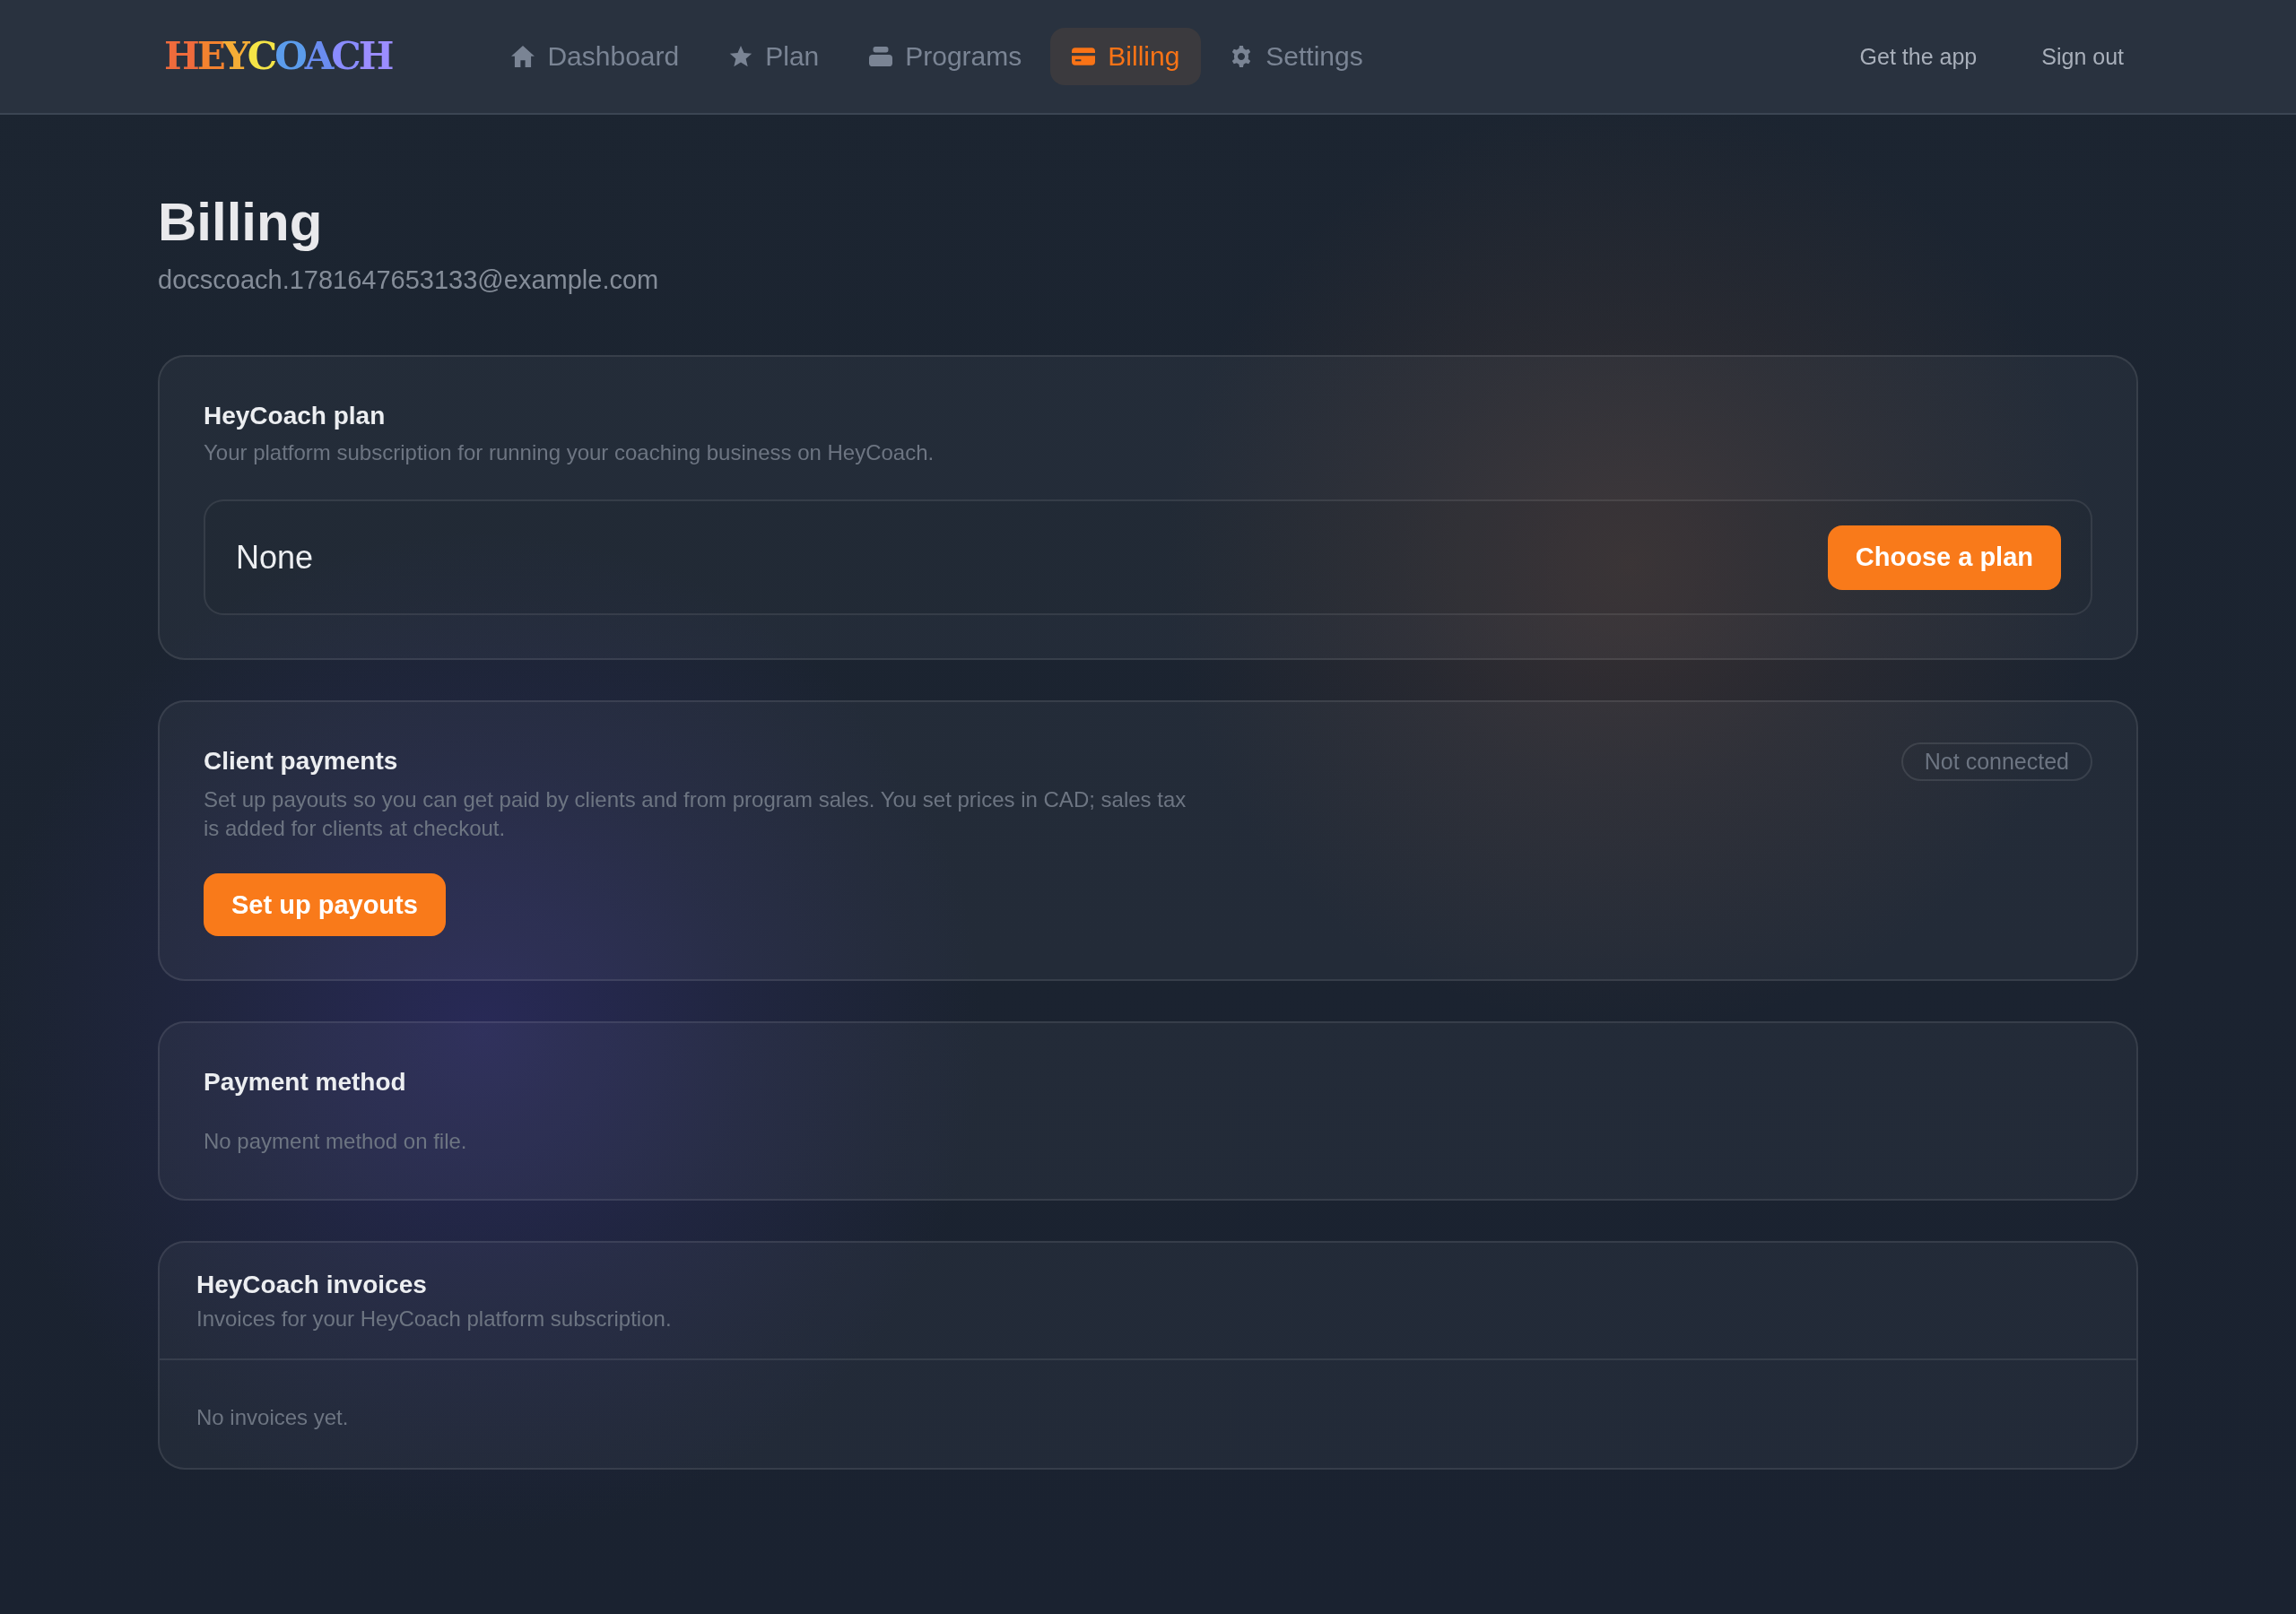  Describe the element at coordinates (1126, 56) in the screenshot. I see `nav-tab: Billing` at that location.